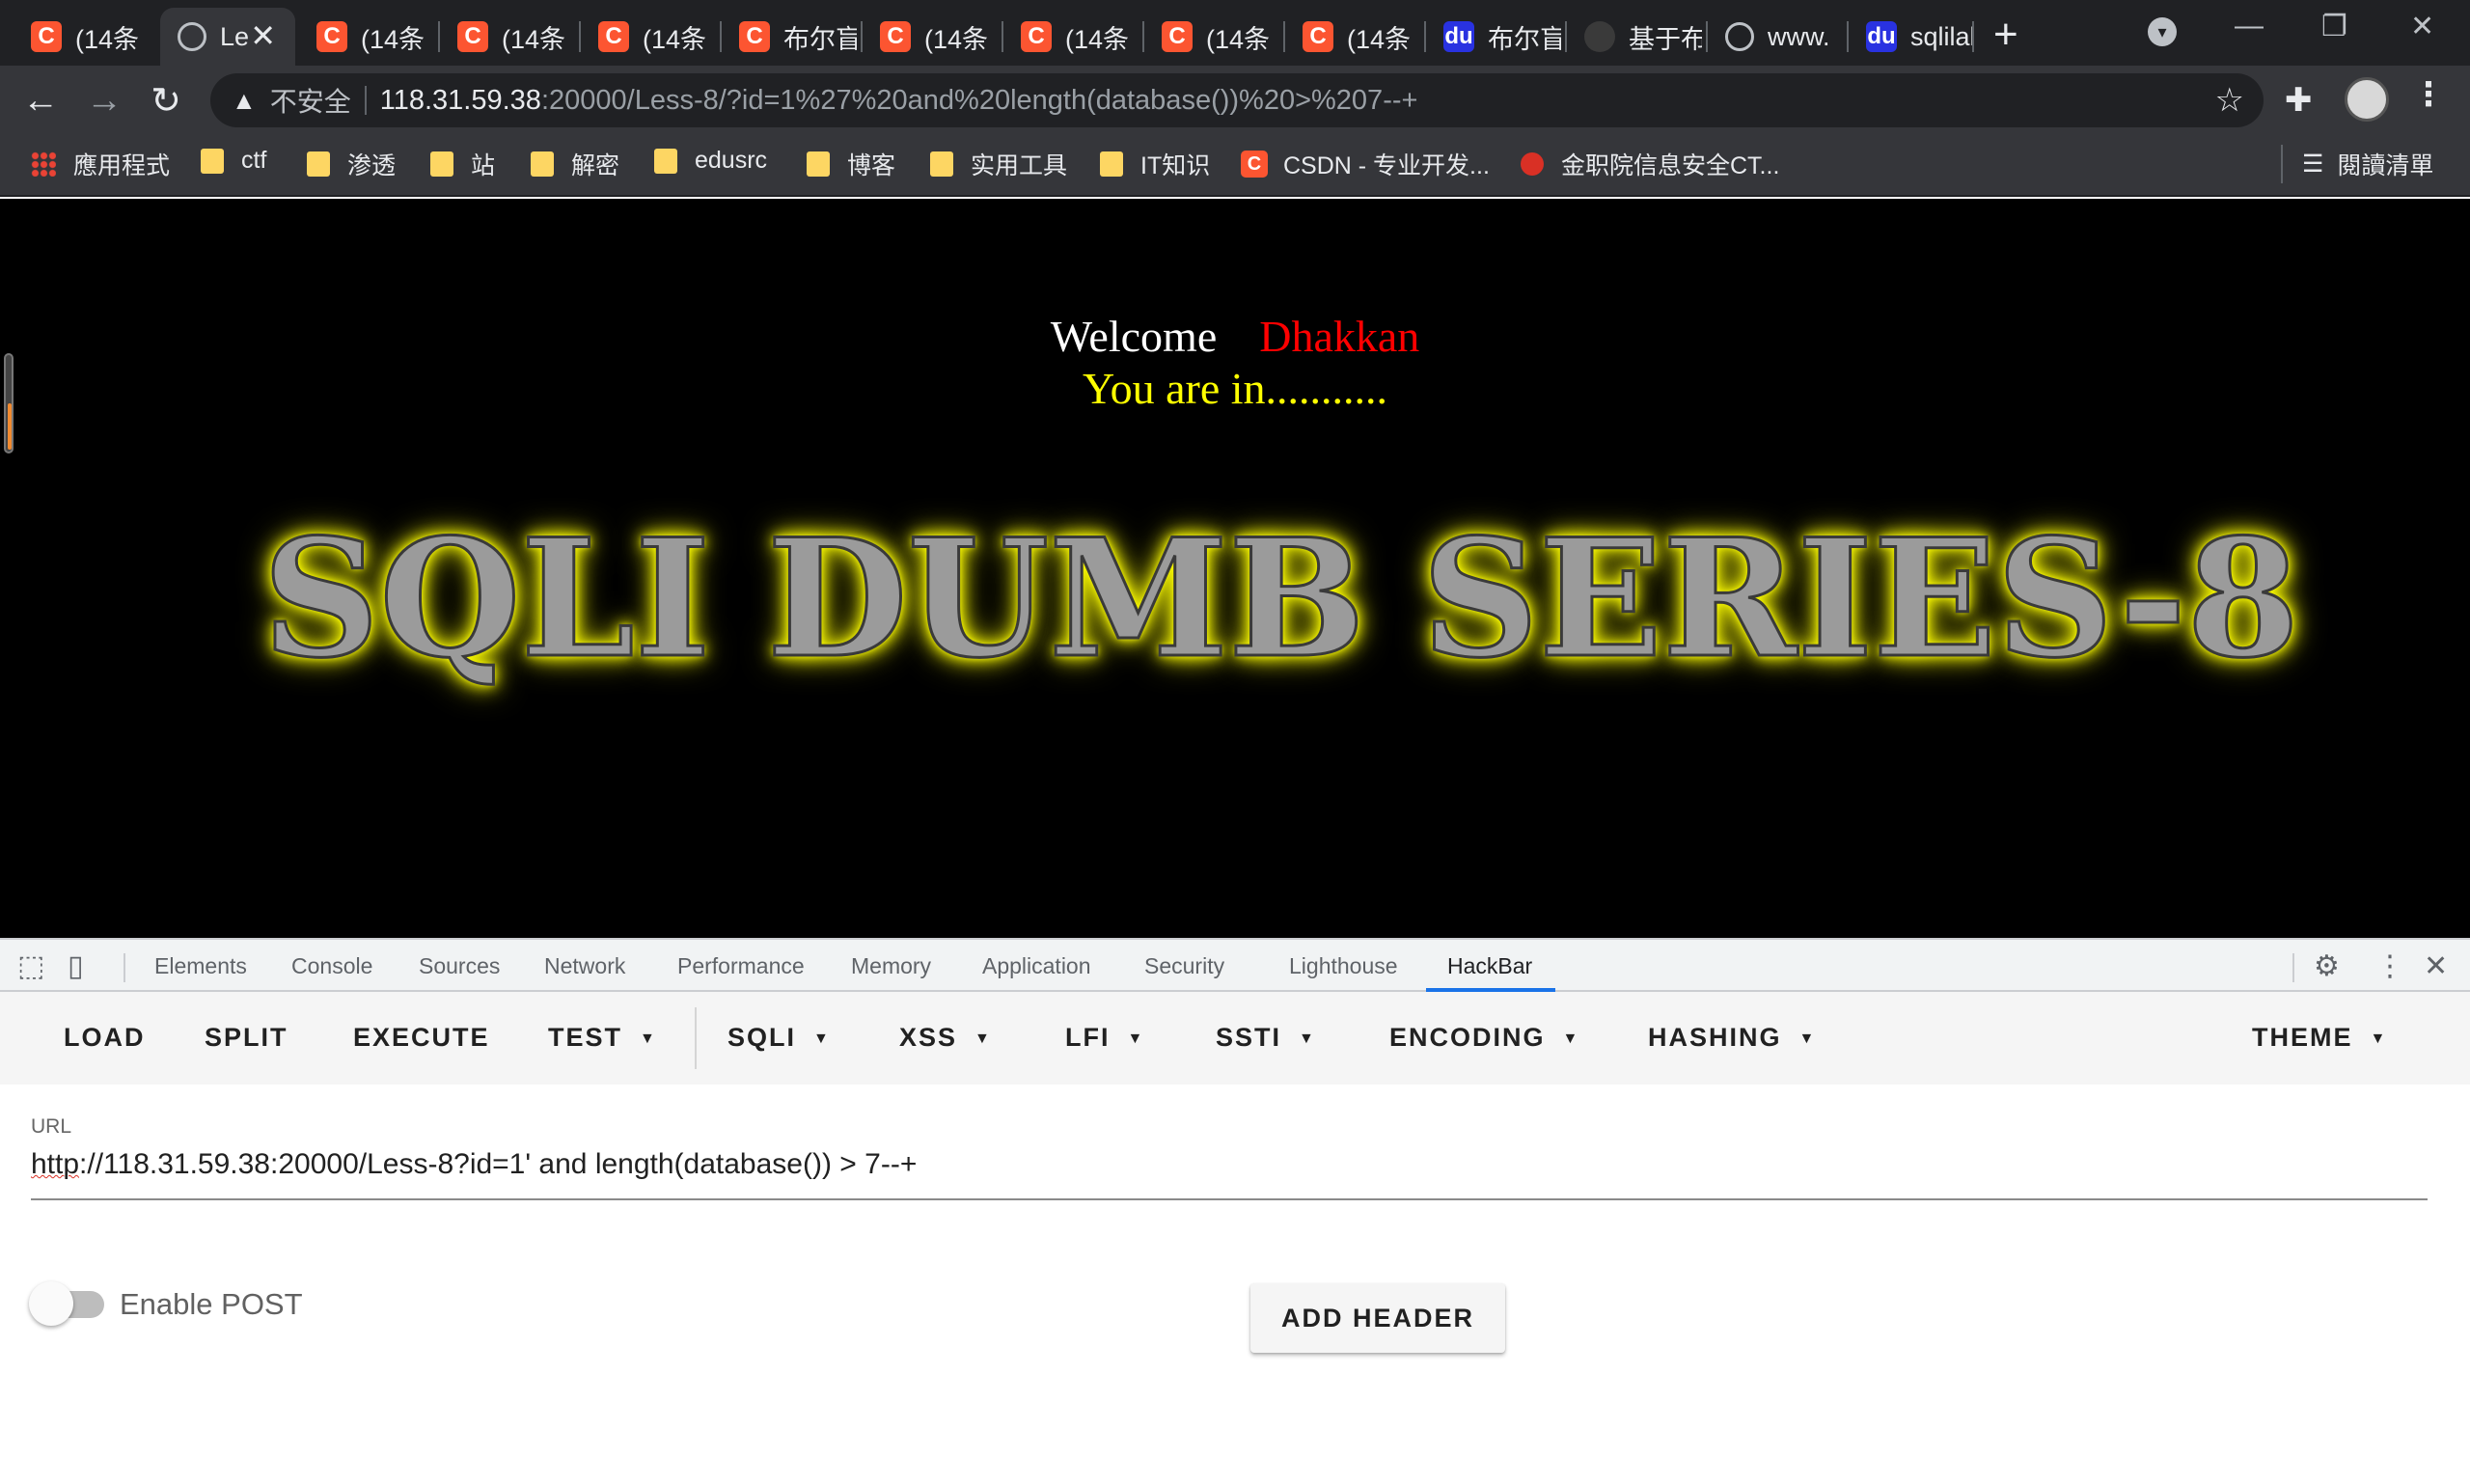 The image size is (2470, 1484). What do you see at coordinates (76, 966) in the screenshot?
I see `device-toolbar-icon: ▯` at bounding box center [76, 966].